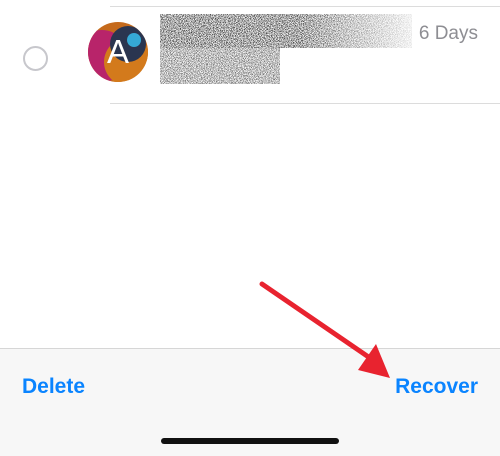 This screenshot has width=500, height=456. I want to click on avatar-letter: A, so click(117, 51).